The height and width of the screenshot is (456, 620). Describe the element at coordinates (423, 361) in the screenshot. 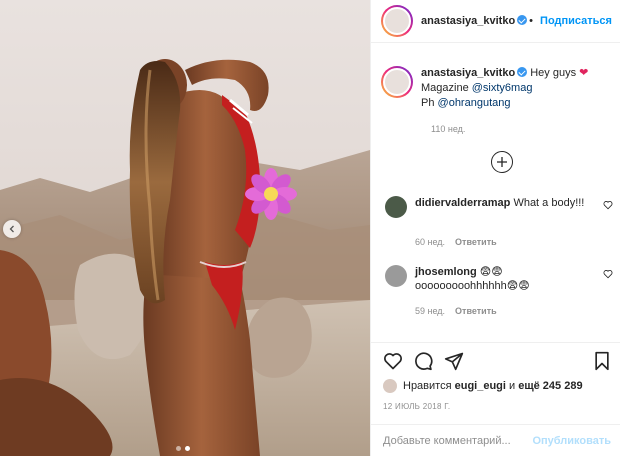

I see `comment-icon` at that location.